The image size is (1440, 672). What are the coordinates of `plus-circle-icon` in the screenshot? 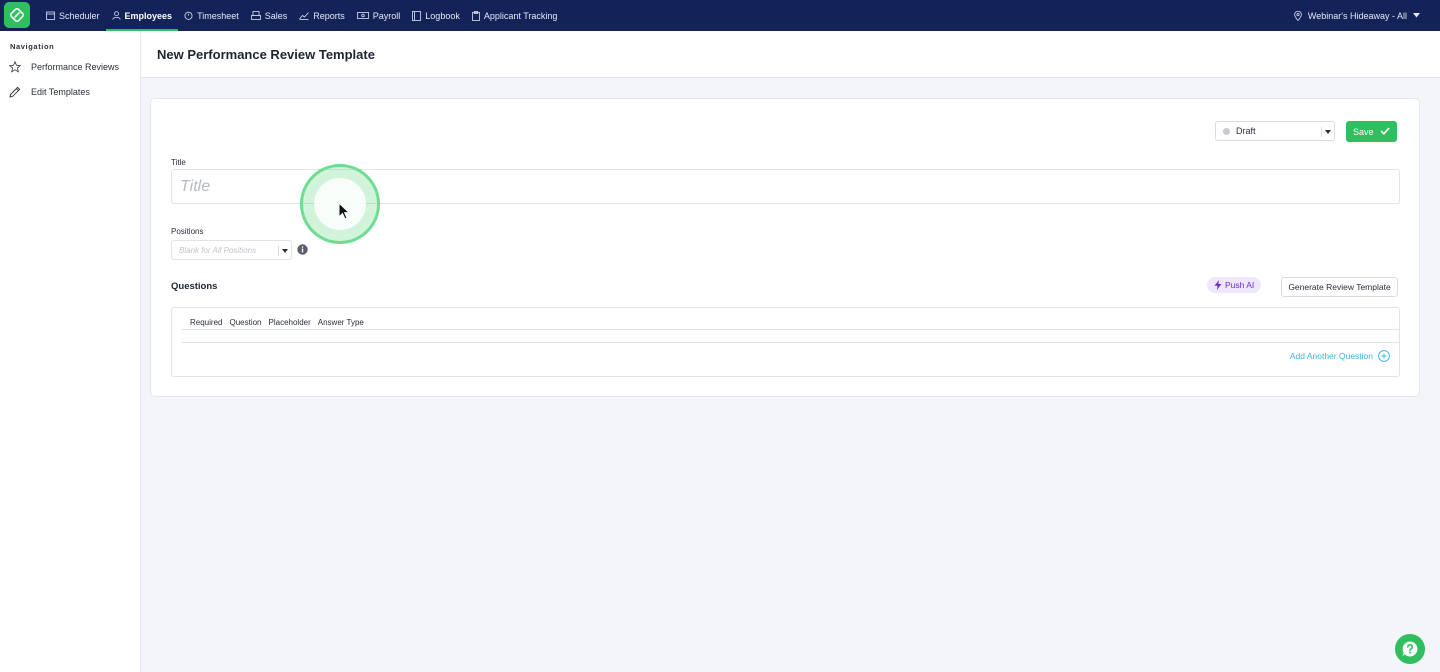 It's located at (1384, 356).